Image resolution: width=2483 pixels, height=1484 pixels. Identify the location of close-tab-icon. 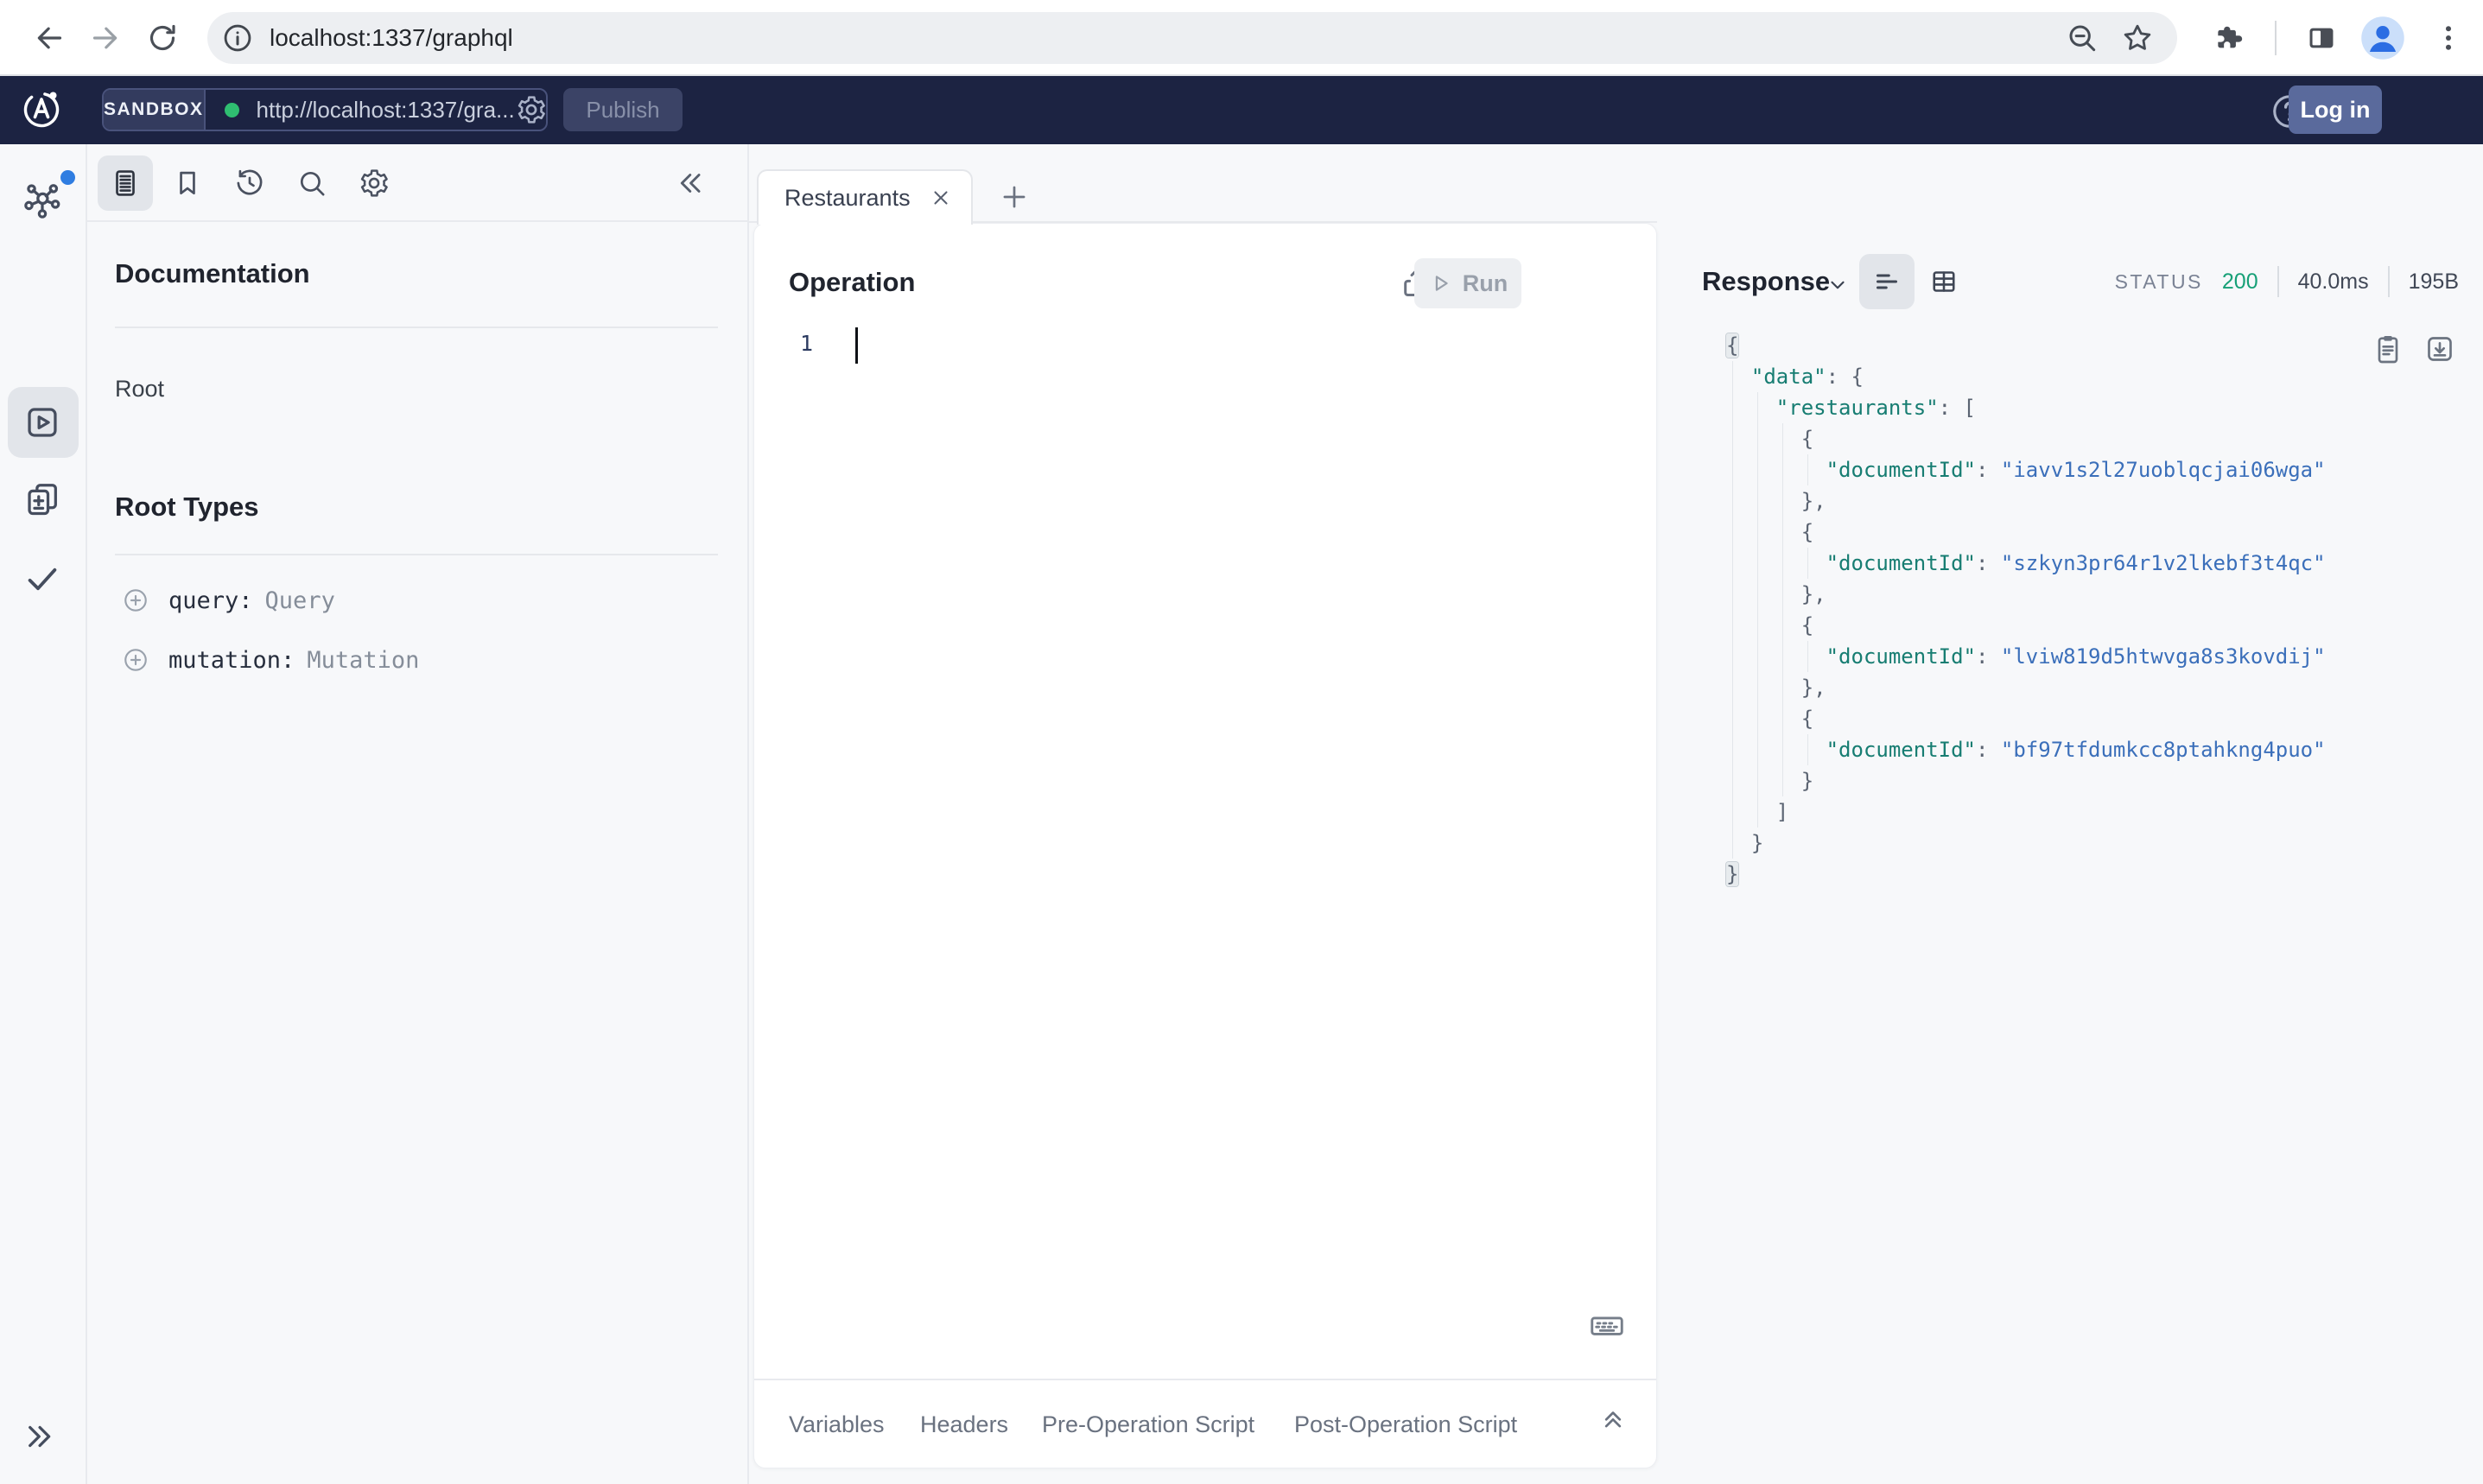
(941, 198).